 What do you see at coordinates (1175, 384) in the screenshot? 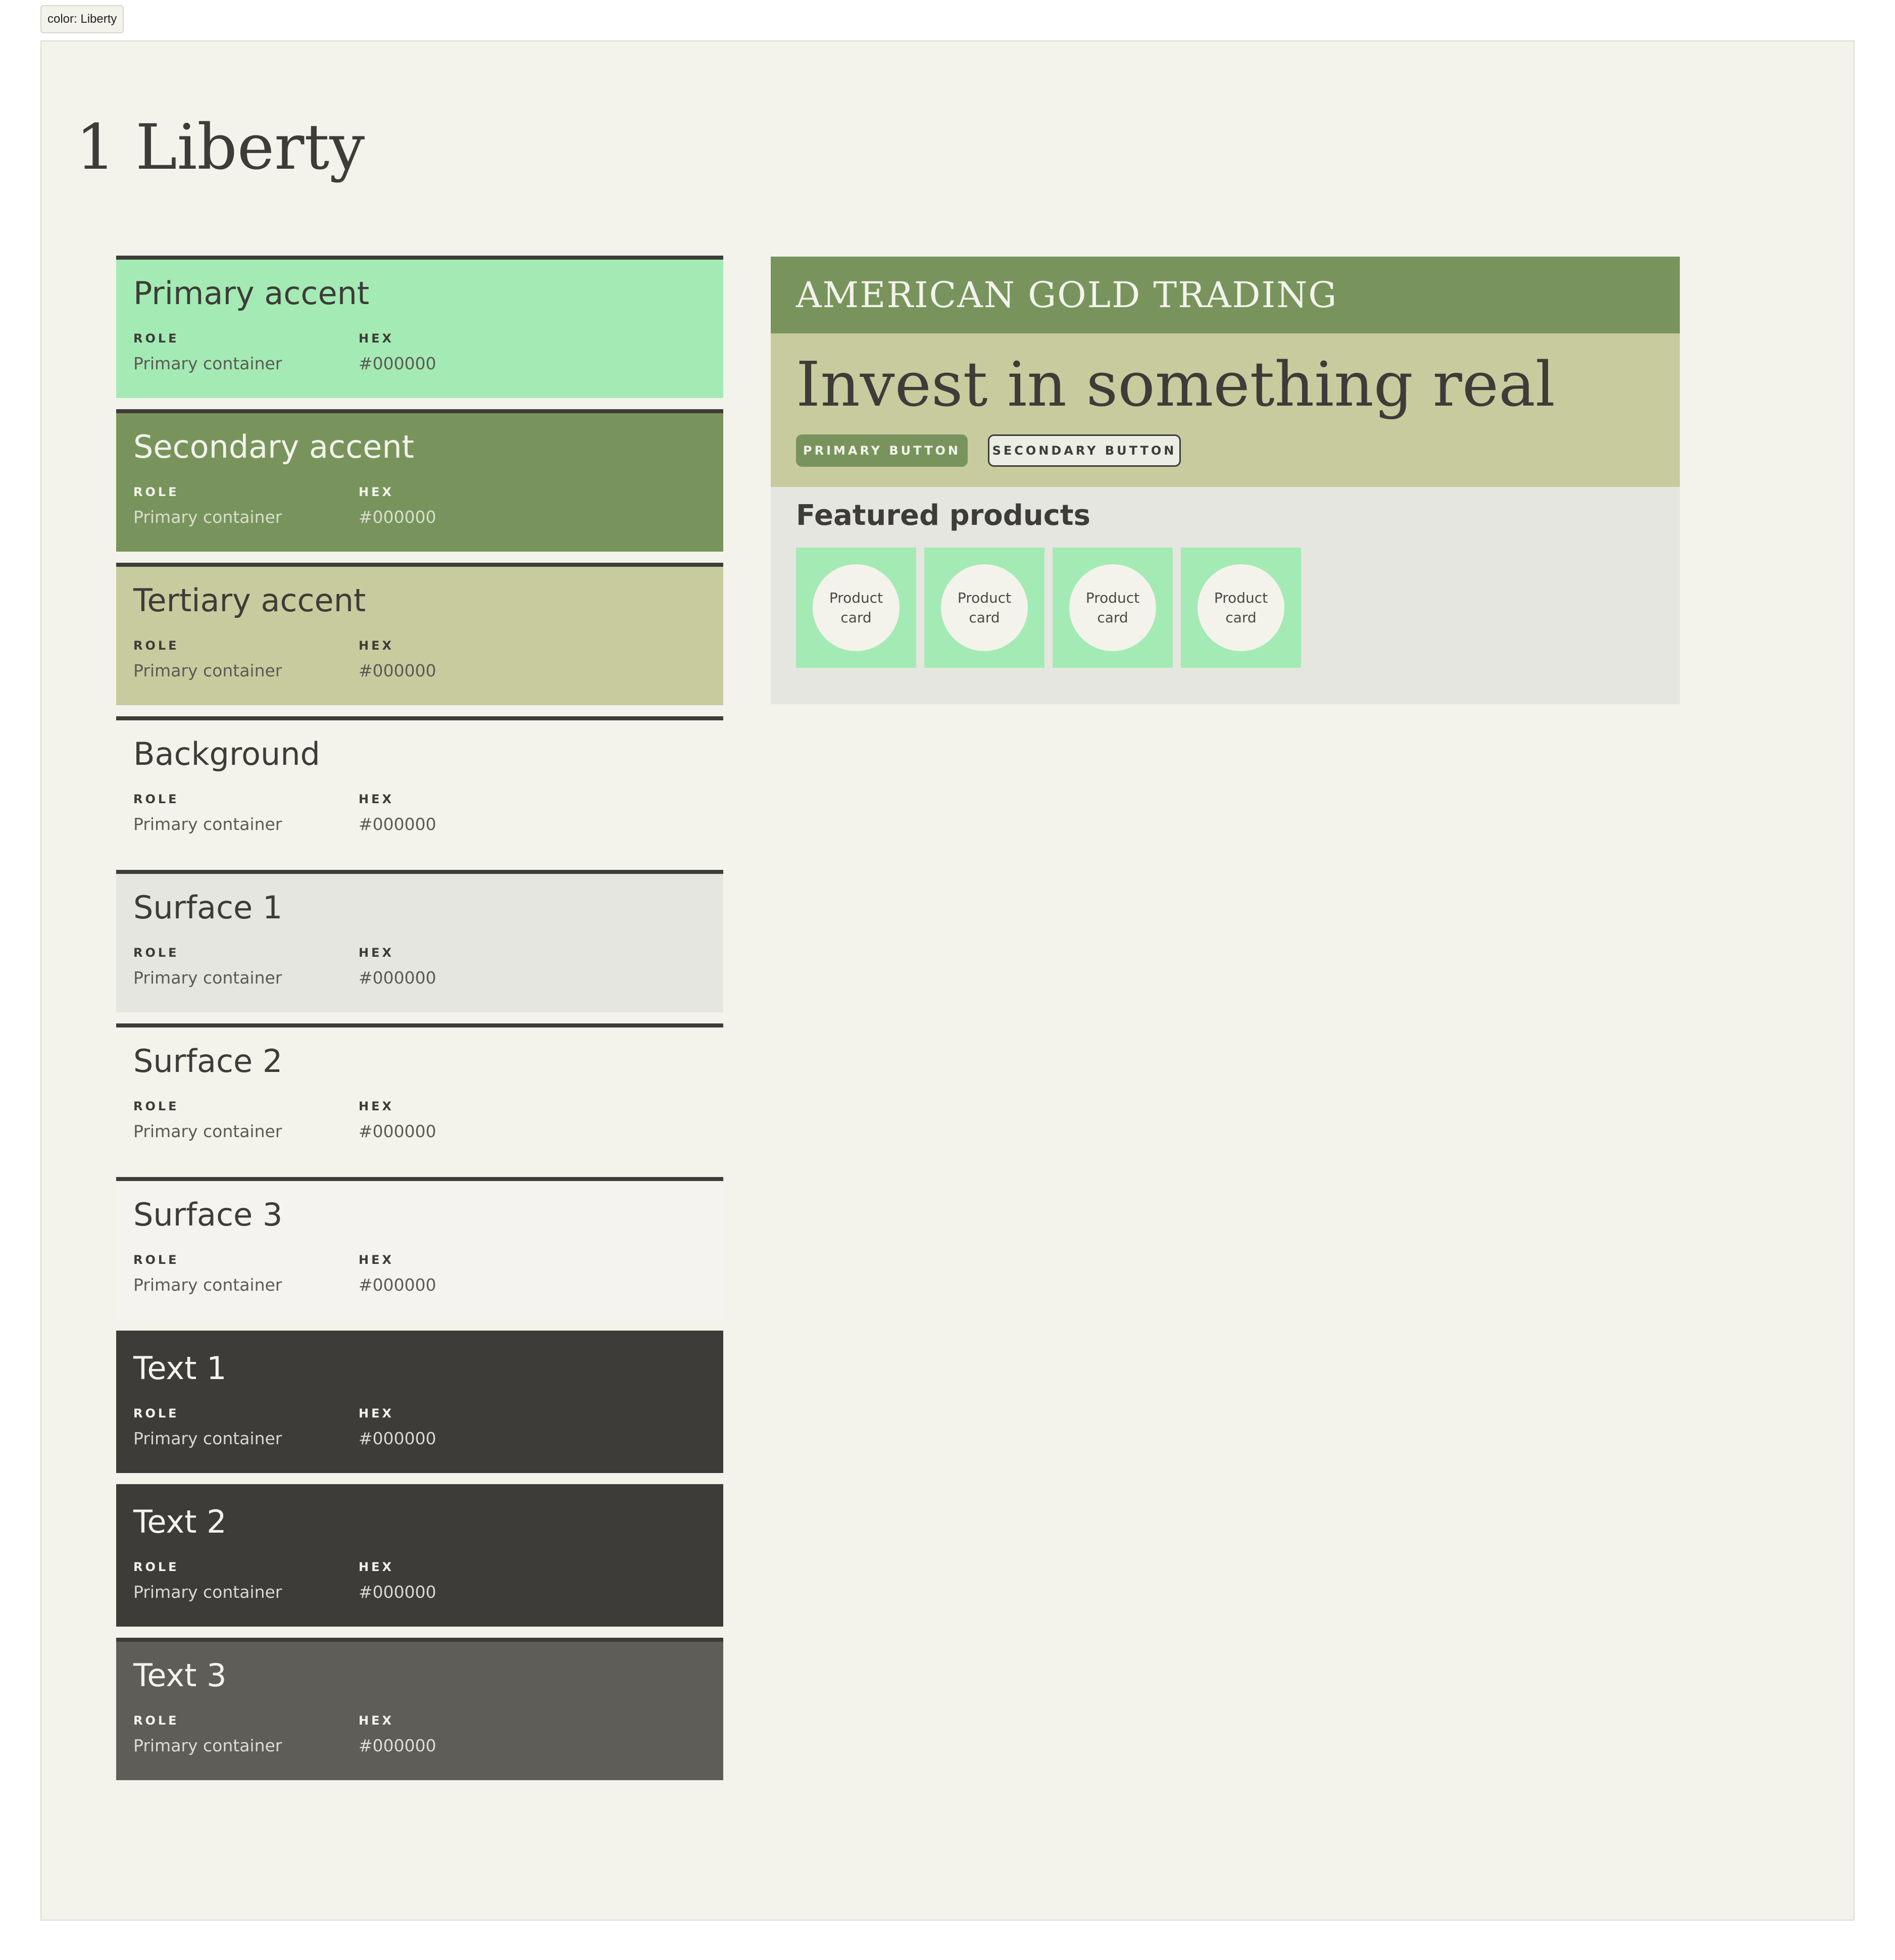
I see `hero-headline: Invest in something real` at bounding box center [1175, 384].